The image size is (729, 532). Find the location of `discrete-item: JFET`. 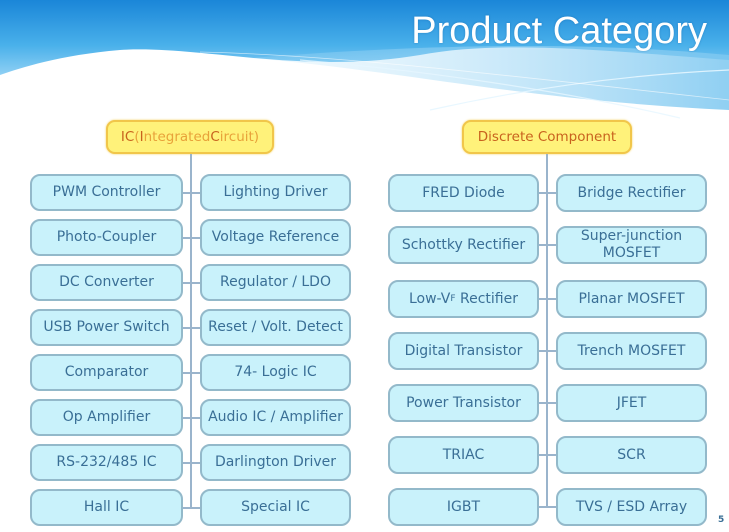

discrete-item: JFET is located at coordinates (631, 403).